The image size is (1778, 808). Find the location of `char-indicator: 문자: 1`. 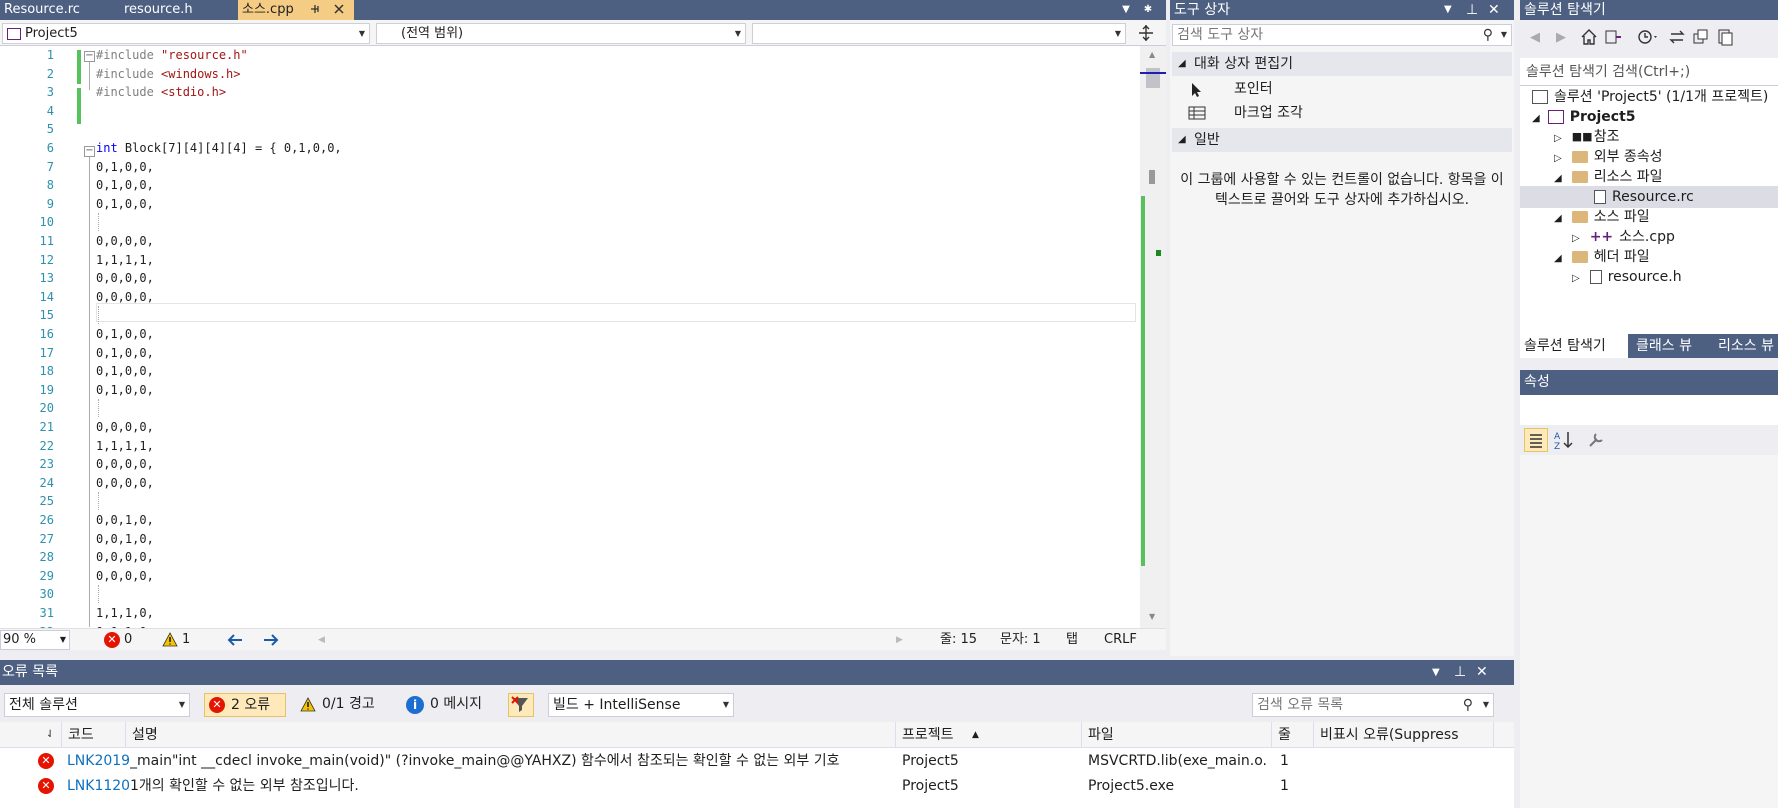

char-indicator: 문자: 1 is located at coordinates (1020, 639).